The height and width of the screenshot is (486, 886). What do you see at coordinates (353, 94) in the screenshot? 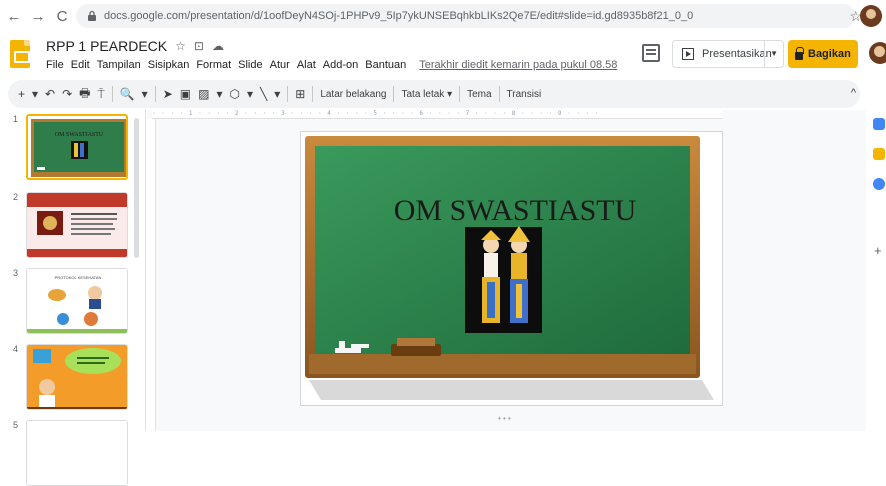
I see `background-button: Latar belakang` at bounding box center [353, 94].